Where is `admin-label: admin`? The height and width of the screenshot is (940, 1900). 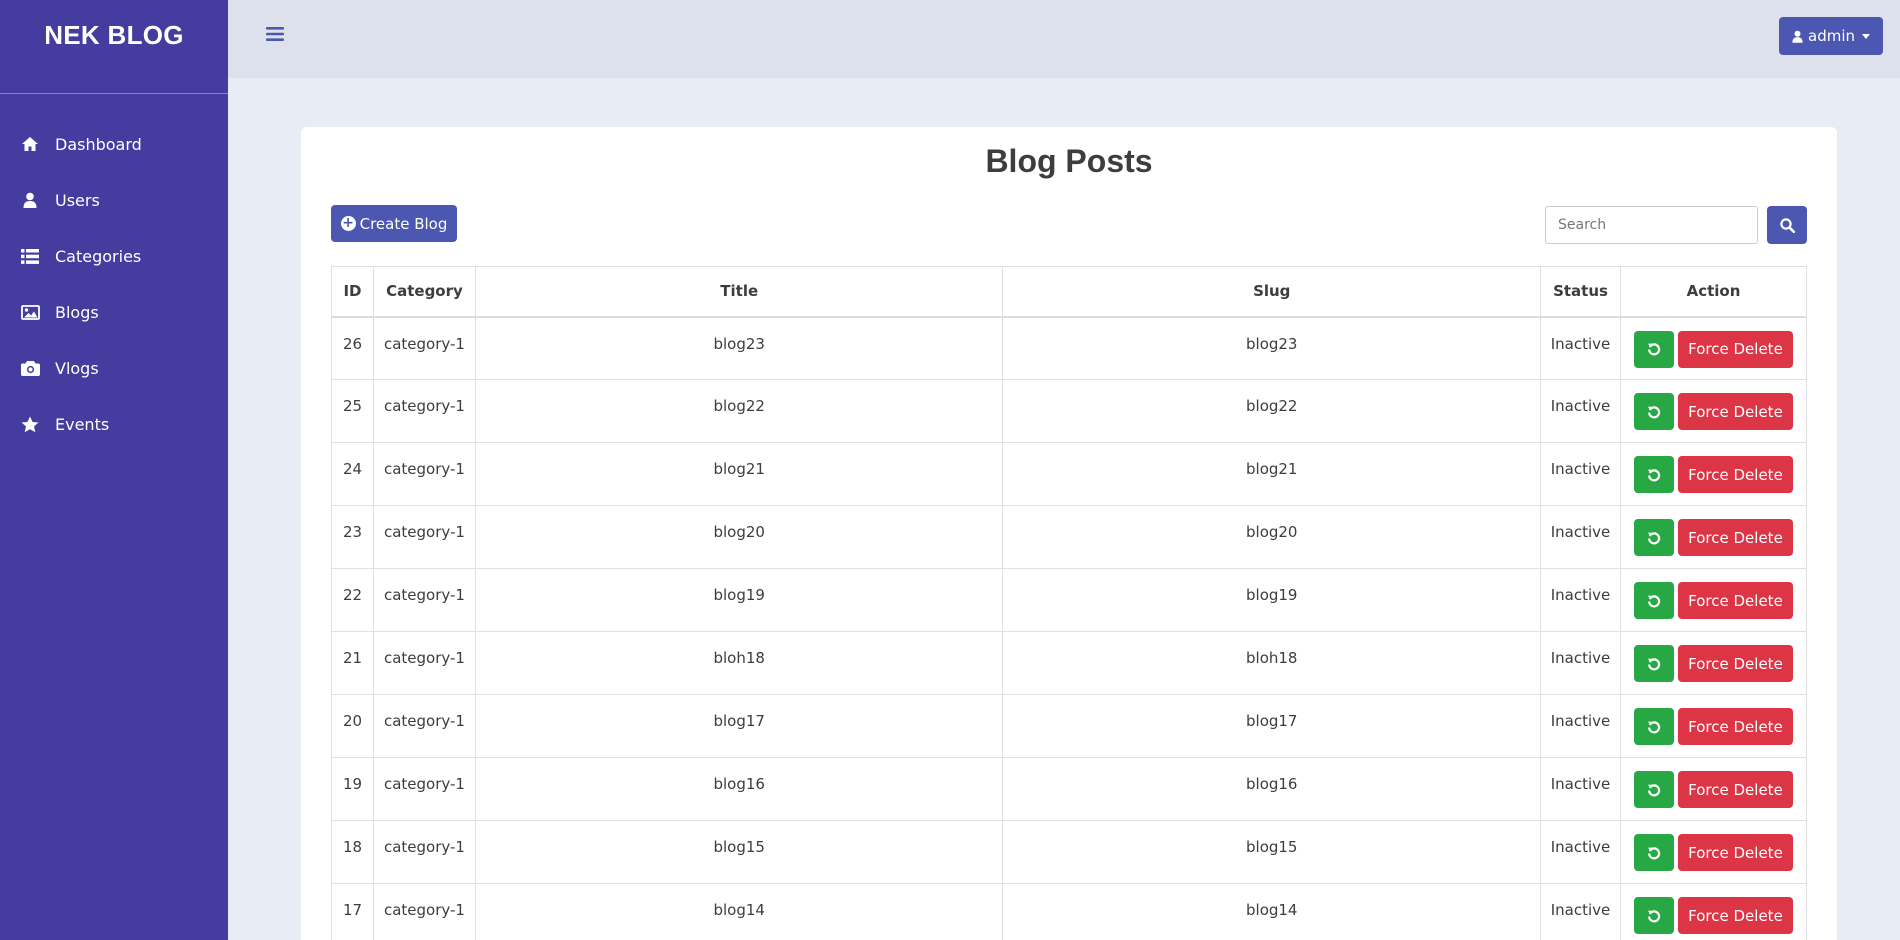
admin-label: admin is located at coordinates (1831, 36).